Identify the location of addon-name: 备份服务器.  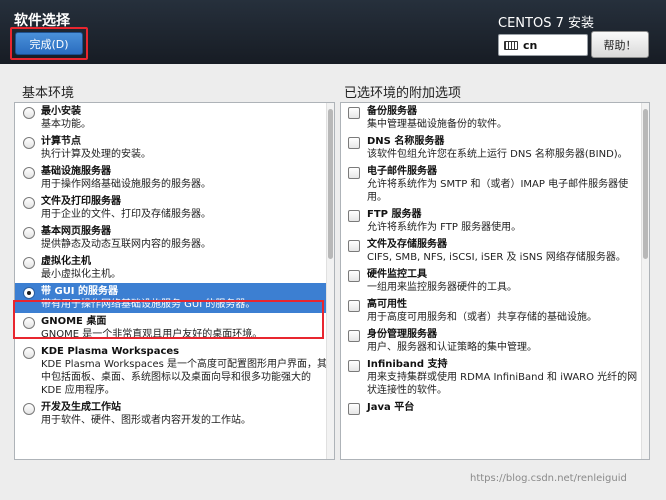
(392, 111).